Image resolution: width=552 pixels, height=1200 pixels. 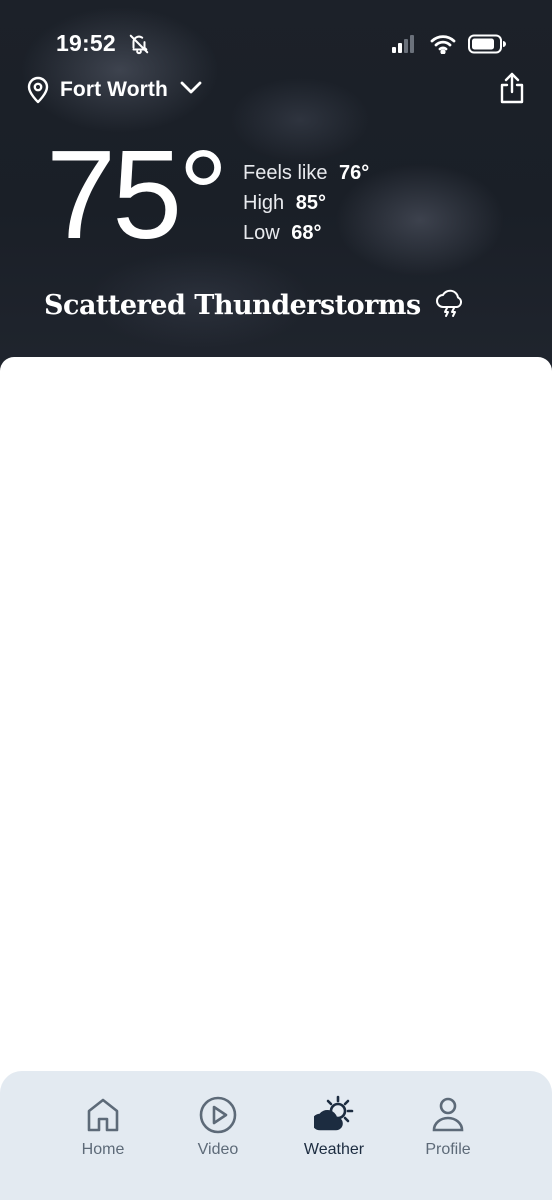 I want to click on tab-video: Video, so click(x=218, y=1127).